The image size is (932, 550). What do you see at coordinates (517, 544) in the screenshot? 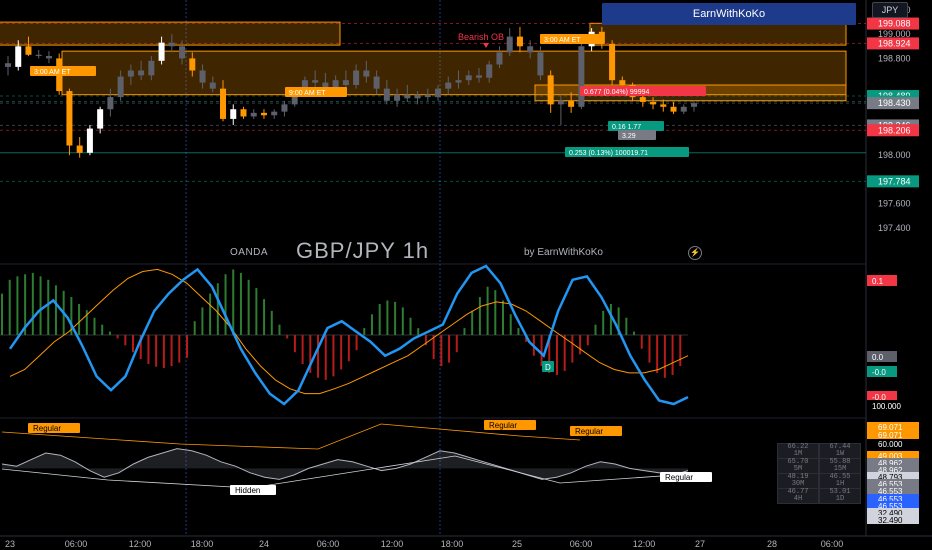
I see `time-axis-label: 25` at bounding box center [517, 544].